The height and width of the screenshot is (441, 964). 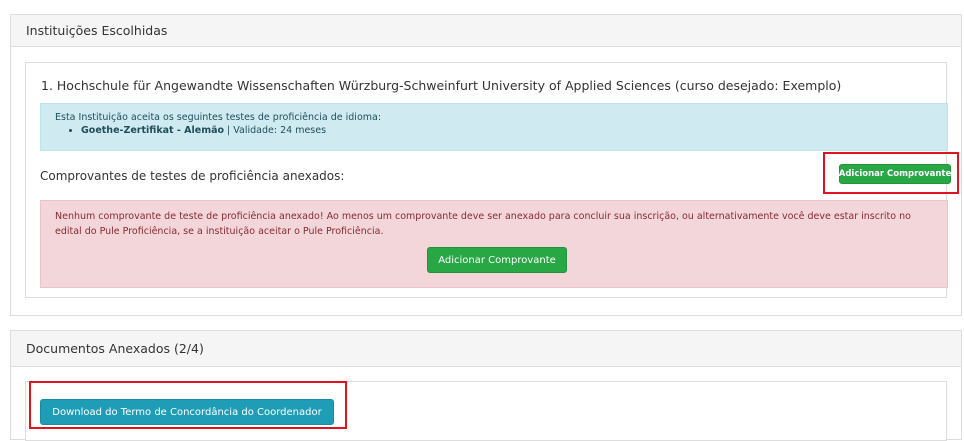 What do you see at coordinates (497, 260) in the screenshot?
I see `add-proof-button-large: Adicionar Comprovante` at bounding box center [497, 260].